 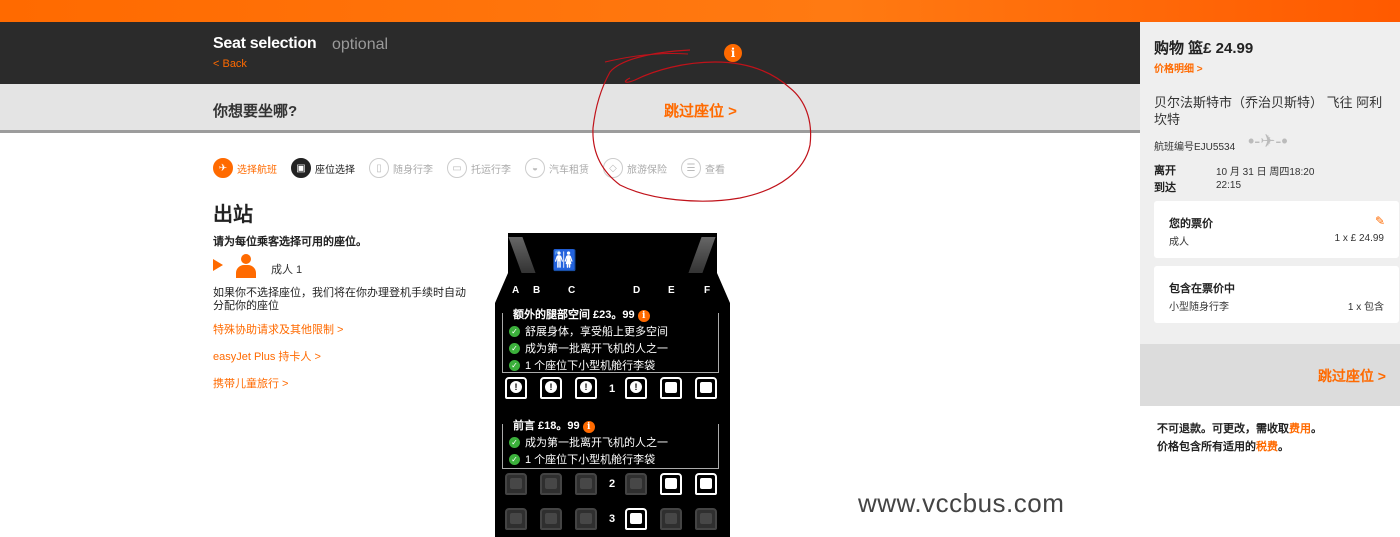 I want to click on cart-skip-band: 跳过座位 >, so click(x=1270, y=375).